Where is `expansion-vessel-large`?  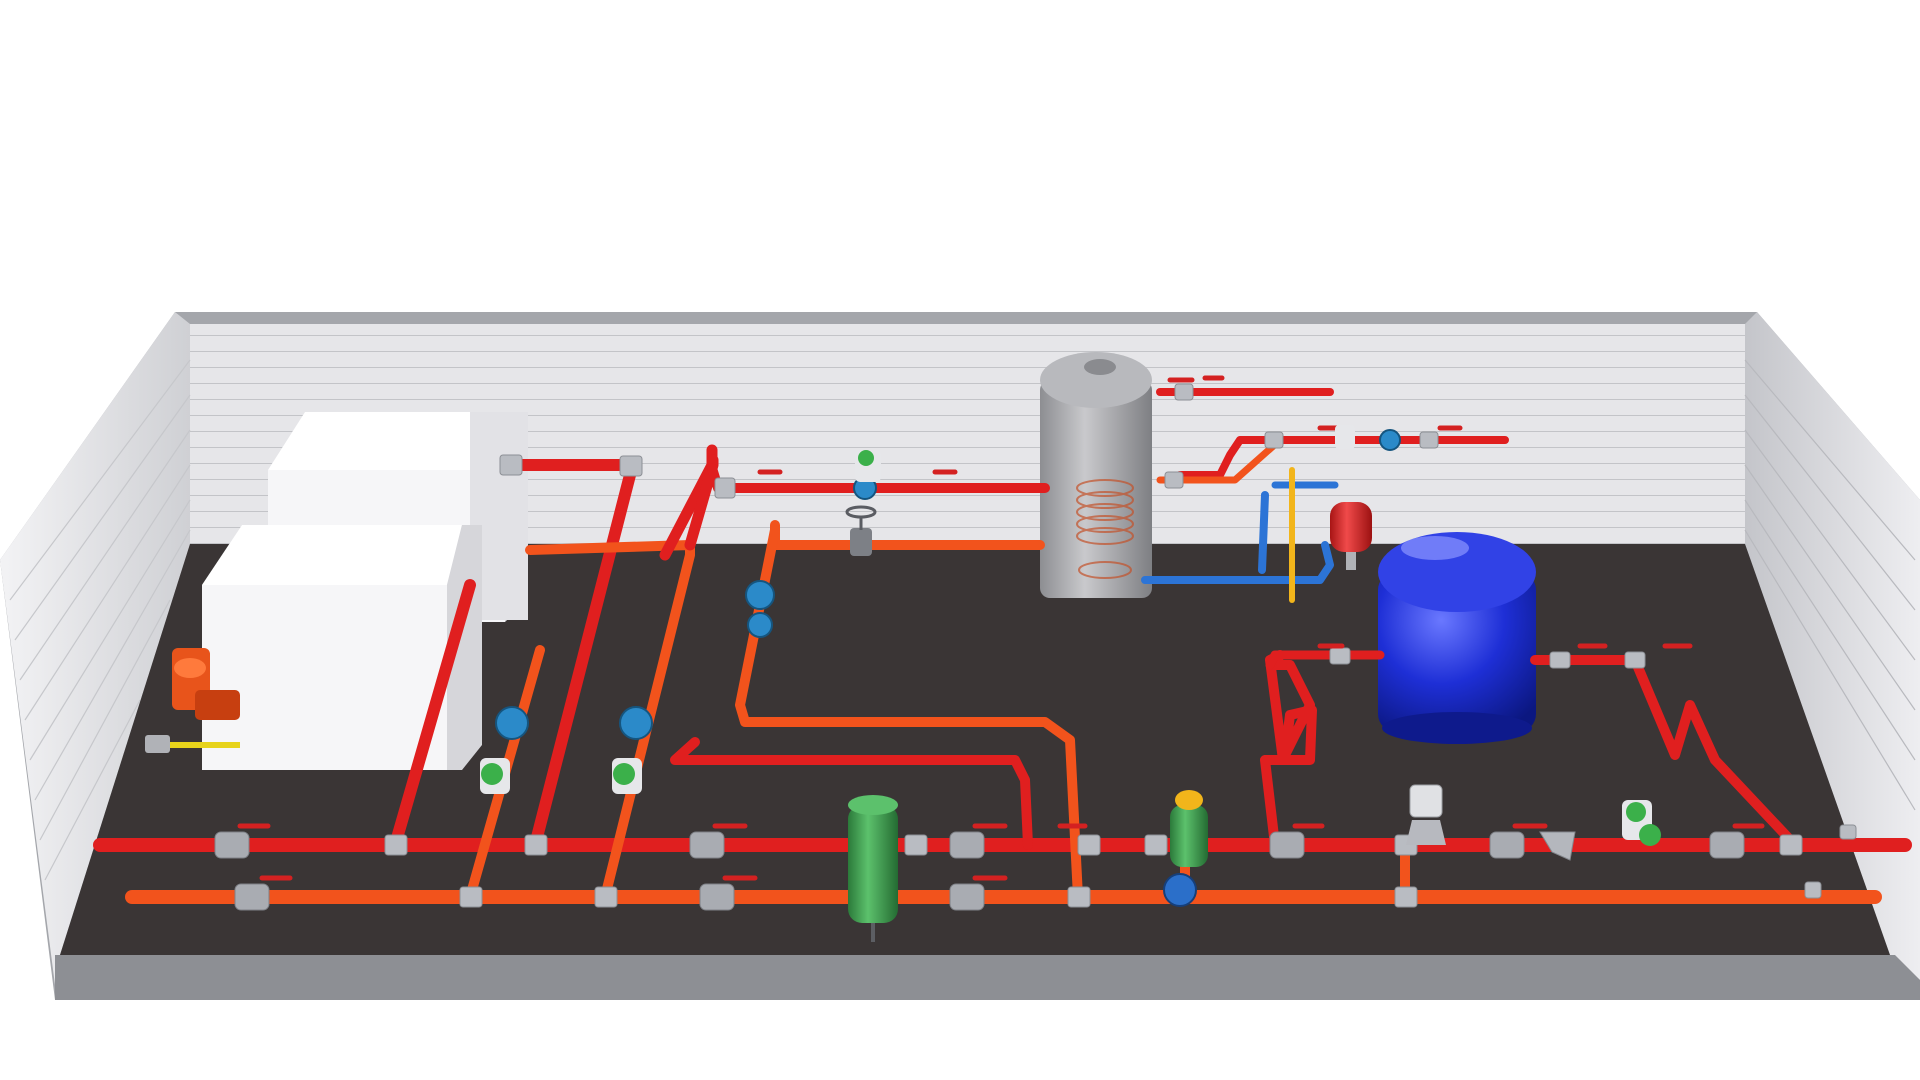 expansion-vessel-large is located at coordinates (1457, 638).